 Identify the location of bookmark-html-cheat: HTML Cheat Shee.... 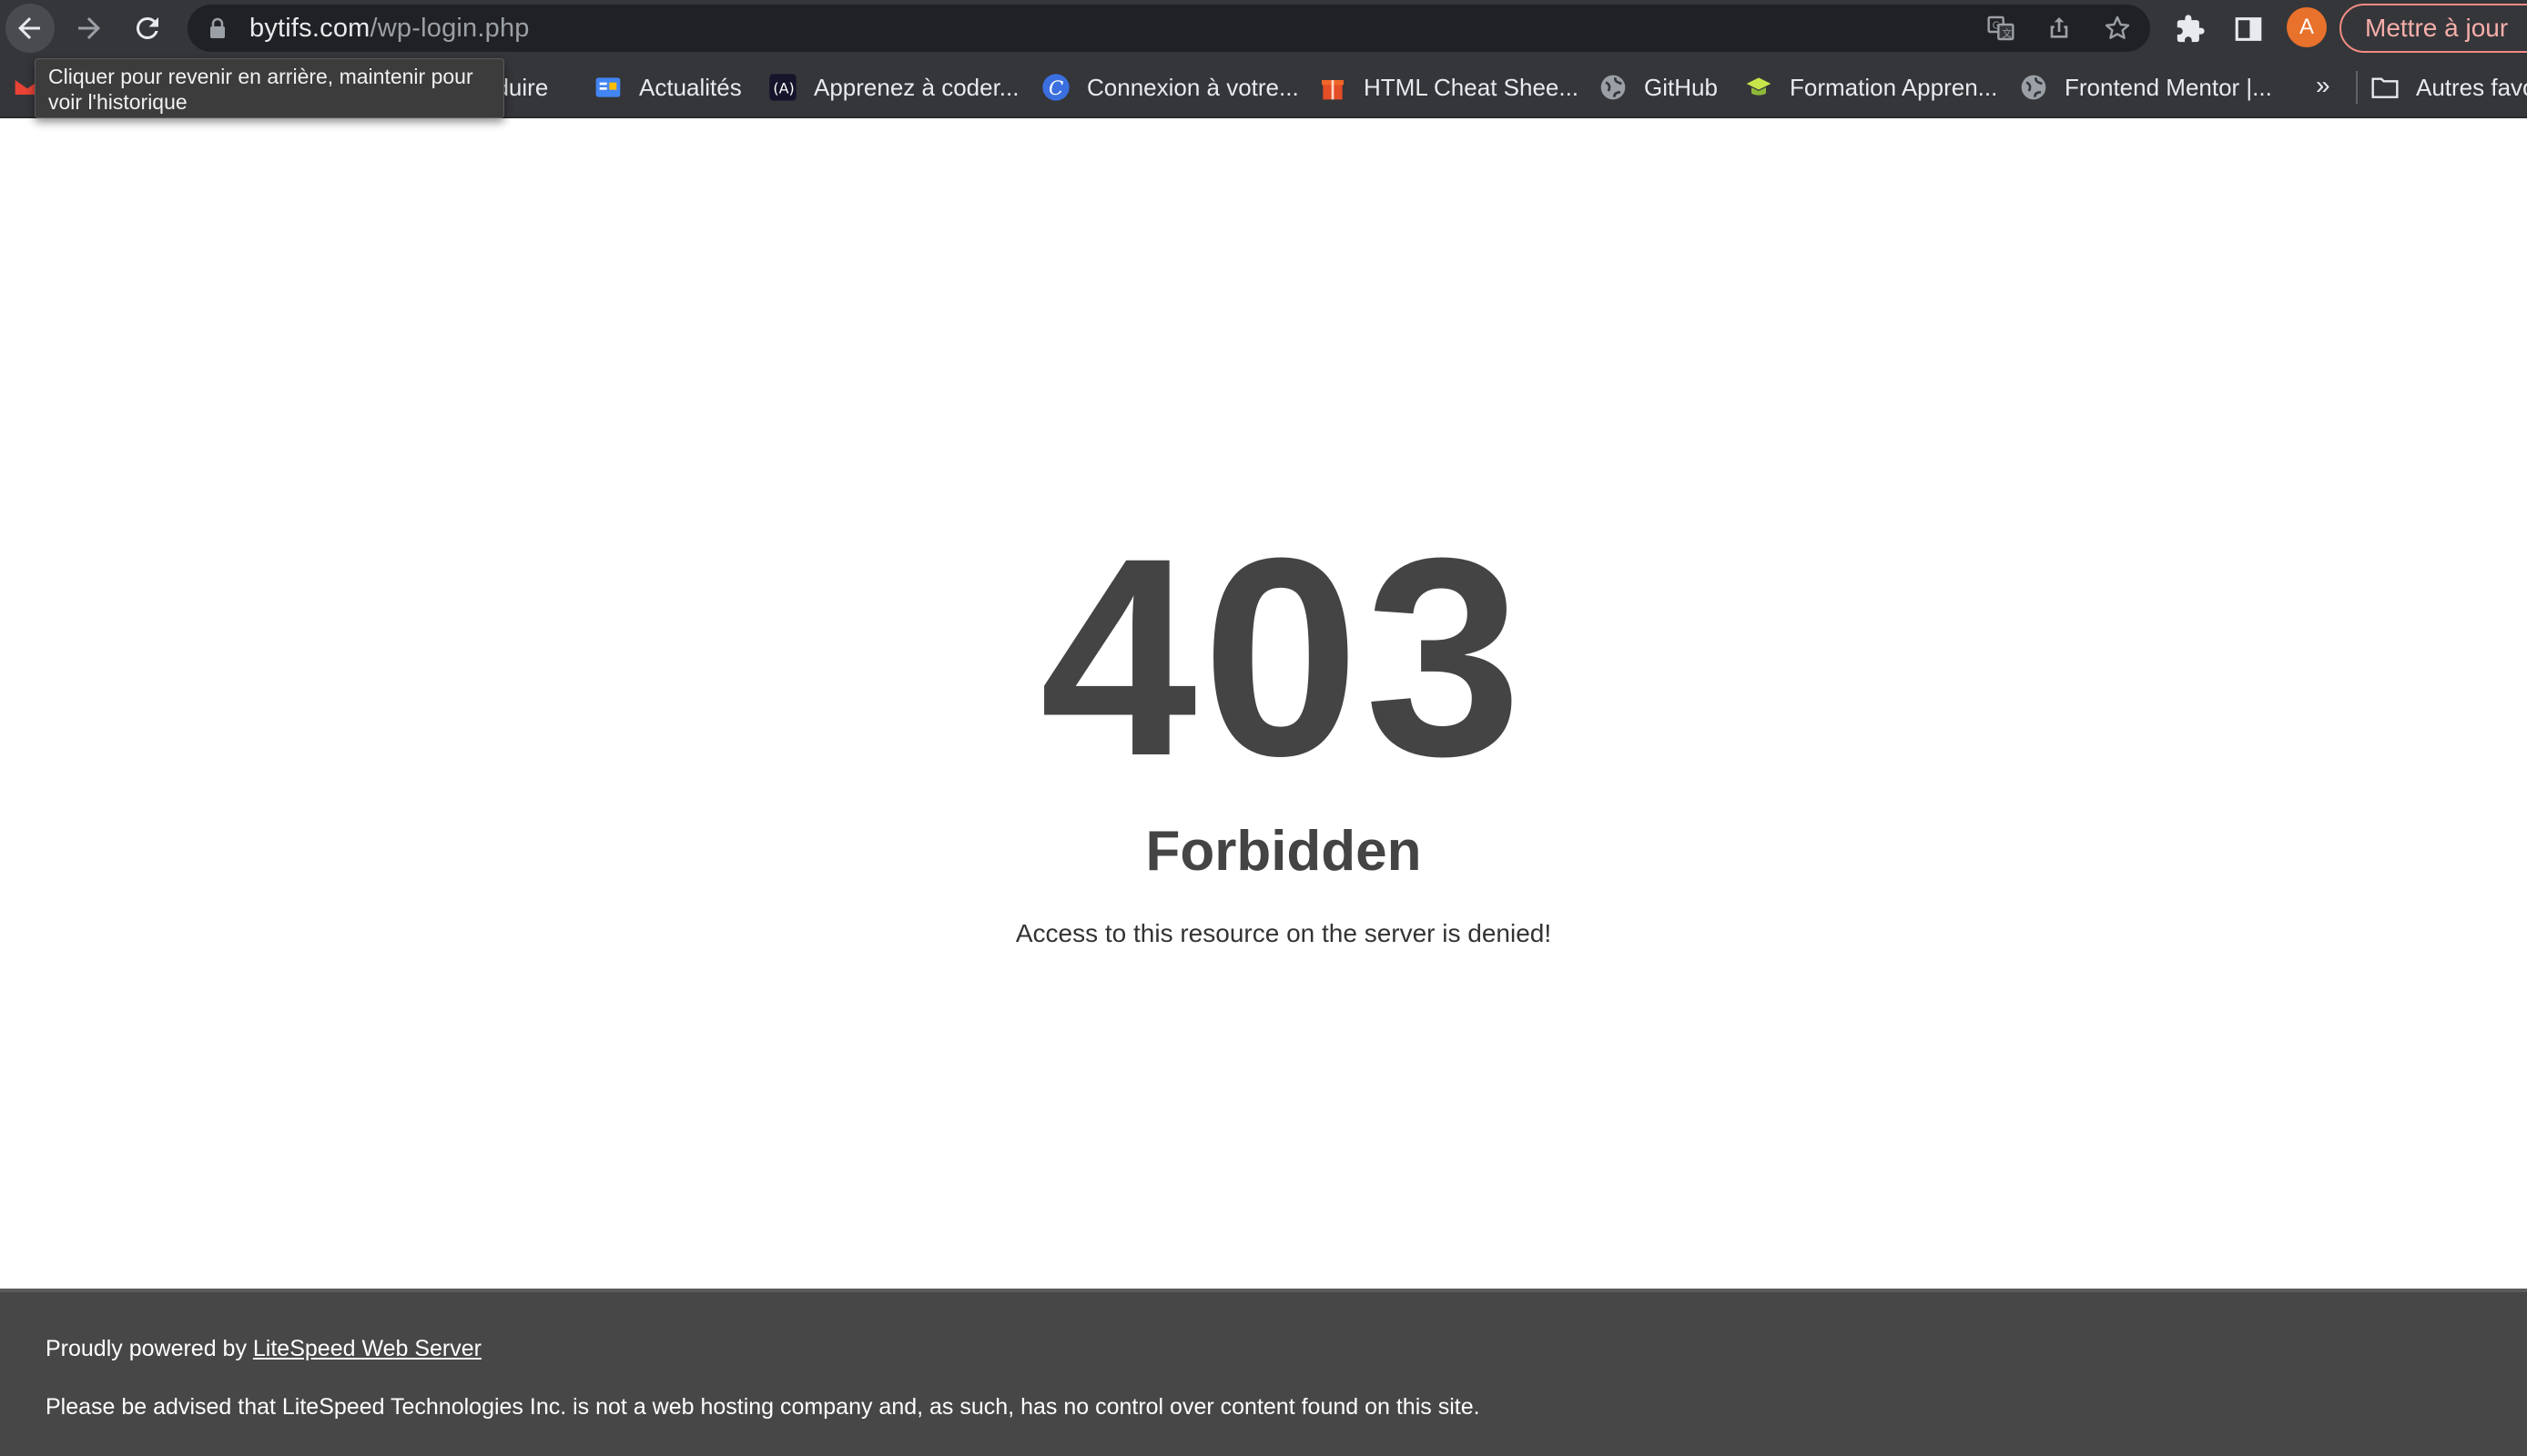
(1448, 88).